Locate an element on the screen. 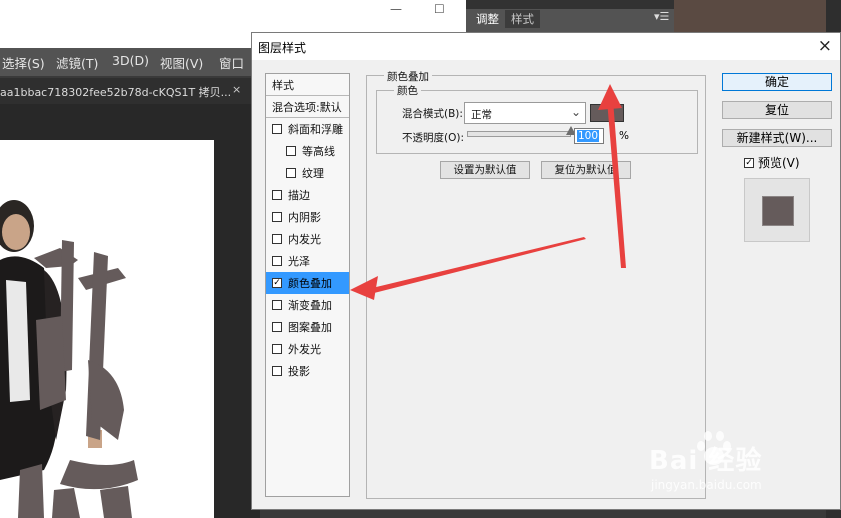 The image size is (841, 518). menu-filter: 滤镜(T) is located at coordinates (77, 62).